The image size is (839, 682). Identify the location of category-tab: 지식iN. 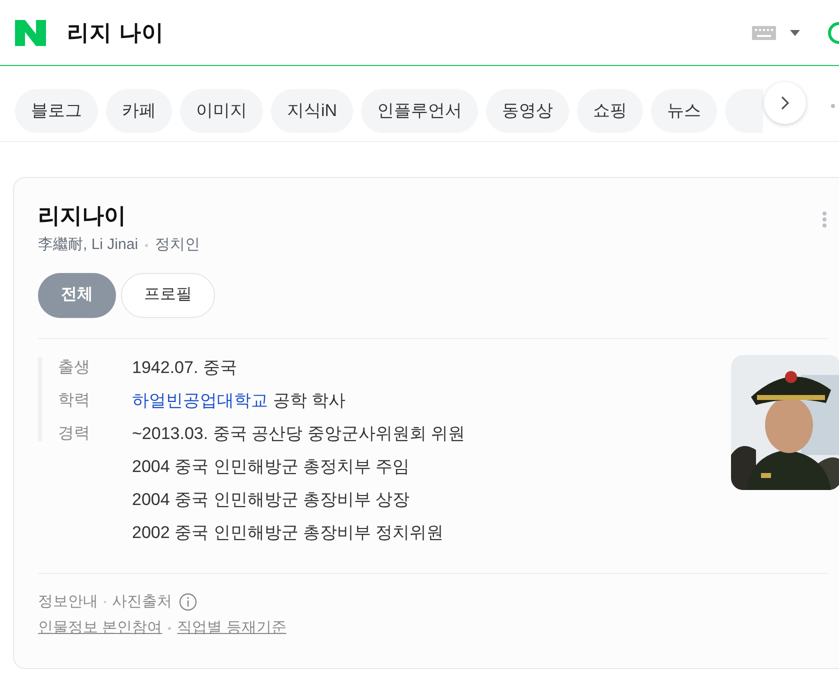
(312, 111).